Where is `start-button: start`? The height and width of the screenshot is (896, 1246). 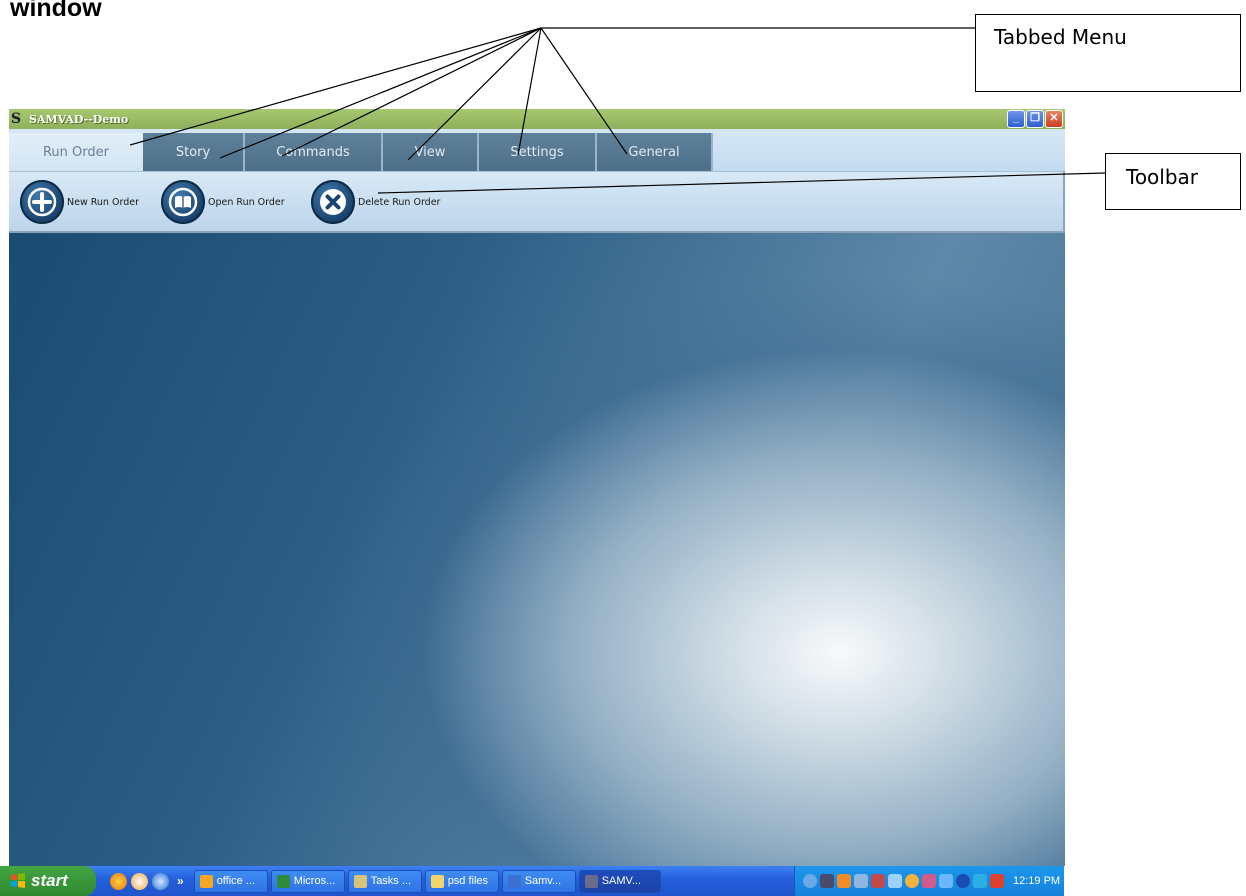
start-button: start is located at coordinates (48, 881).